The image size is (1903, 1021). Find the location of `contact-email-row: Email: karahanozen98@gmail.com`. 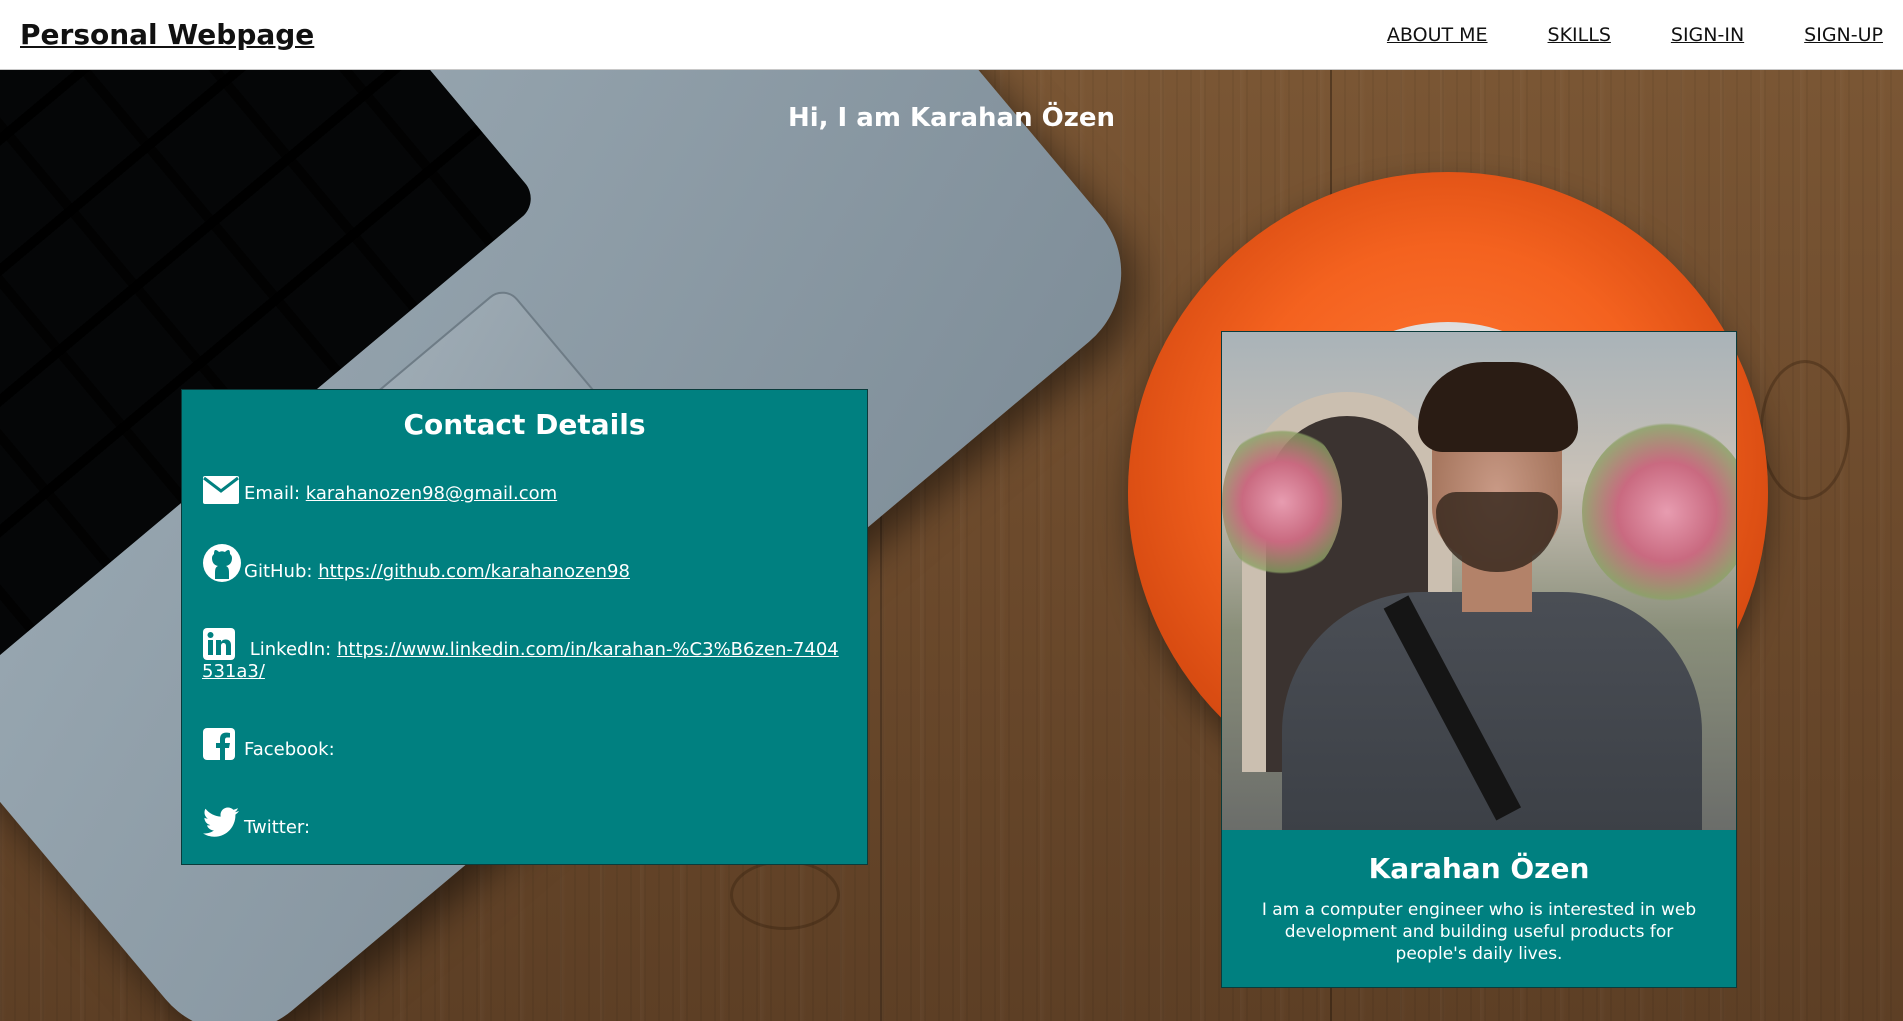

contact-email-row: Email: karahanozen98@gmail.com is located at coordinates (524, 486).